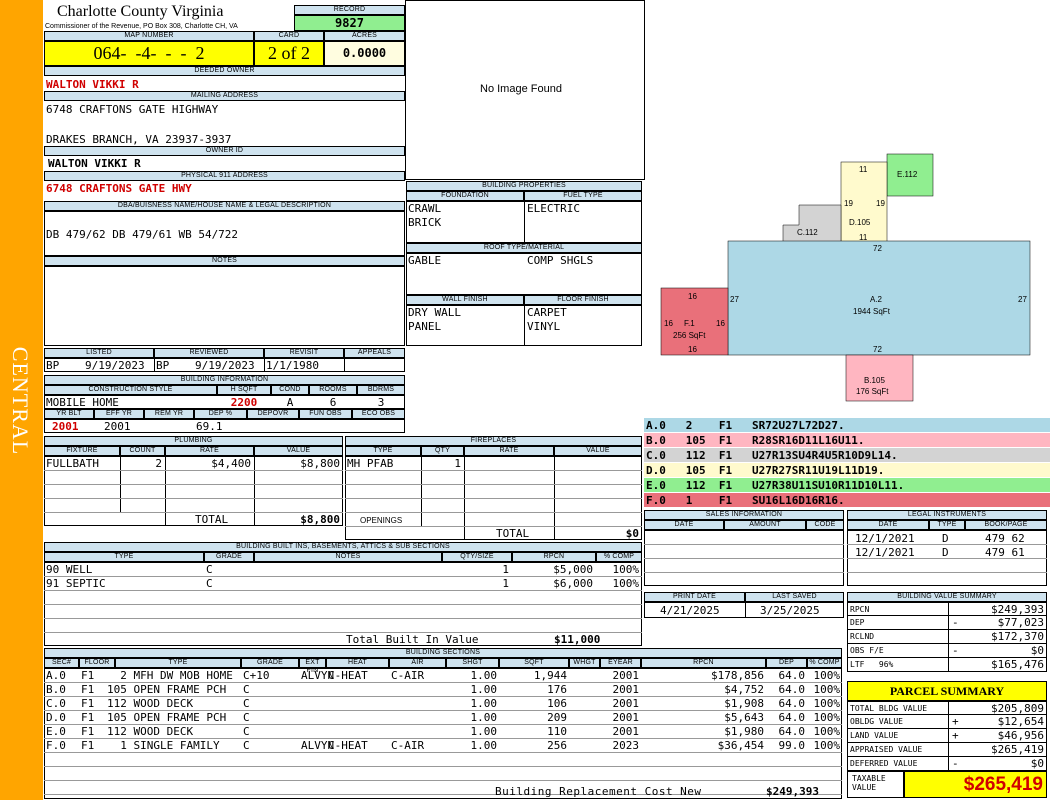 This screenshot has height=800, width=1050. Describe the element at coordinates (847, 485) in the screenshot. I see `section-list-row: E.0 112 F1 U27R38U11SU10R11D10L11.` at that location.